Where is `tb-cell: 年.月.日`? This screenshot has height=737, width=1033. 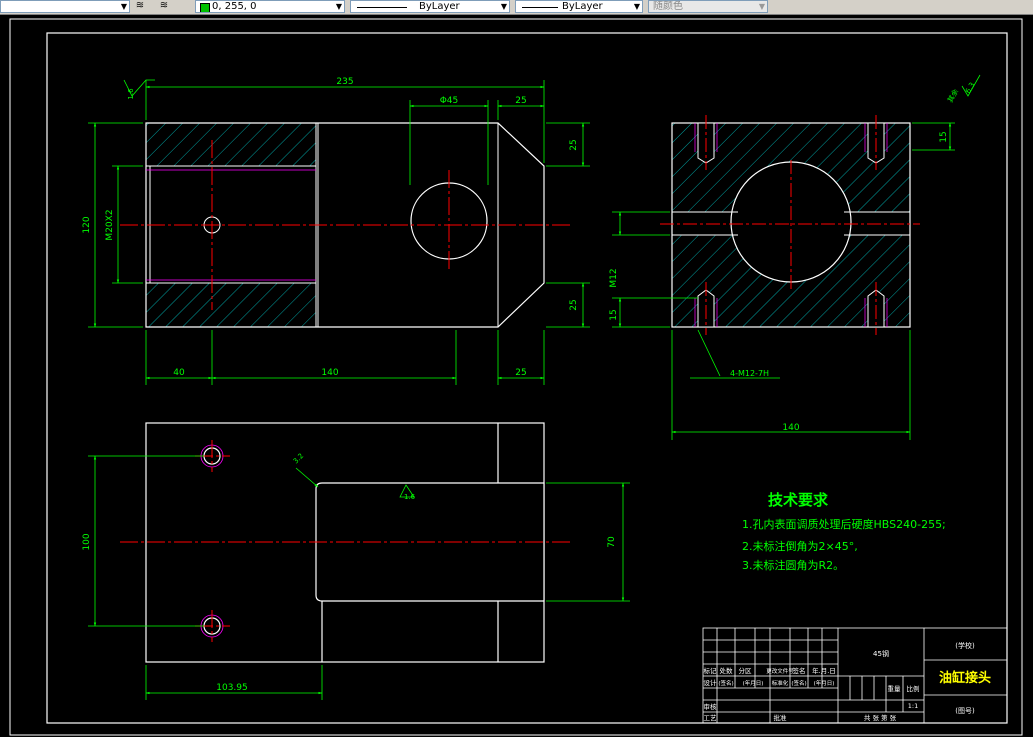
tb-cell: 年.月.日 is located at coordinates (824, 670).